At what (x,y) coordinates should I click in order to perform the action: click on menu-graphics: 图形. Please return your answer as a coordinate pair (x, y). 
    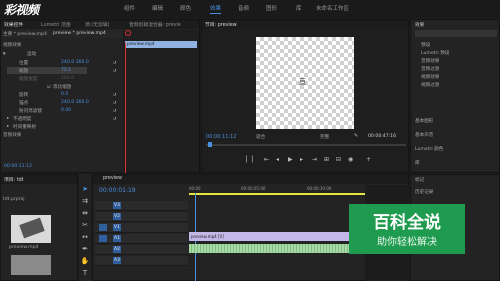
    Looking at the image, I should click on (271, 8).